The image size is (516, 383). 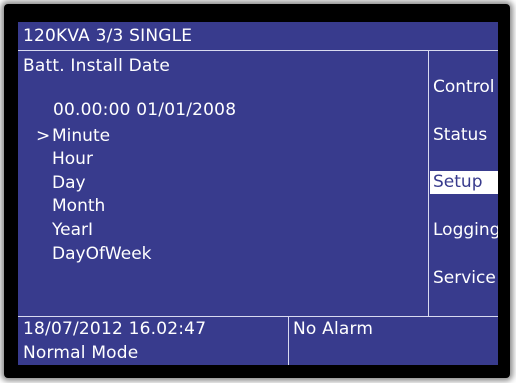 I want to click on menu-item-label: Month, so click(x=79, y=206).